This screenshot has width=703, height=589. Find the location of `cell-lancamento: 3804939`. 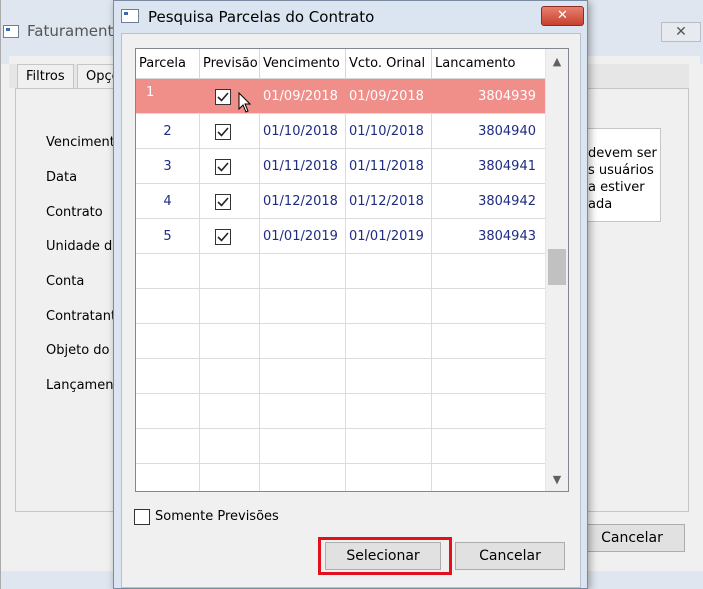

cell-lancamento: 3804939 is located at coordinates (507, 96).